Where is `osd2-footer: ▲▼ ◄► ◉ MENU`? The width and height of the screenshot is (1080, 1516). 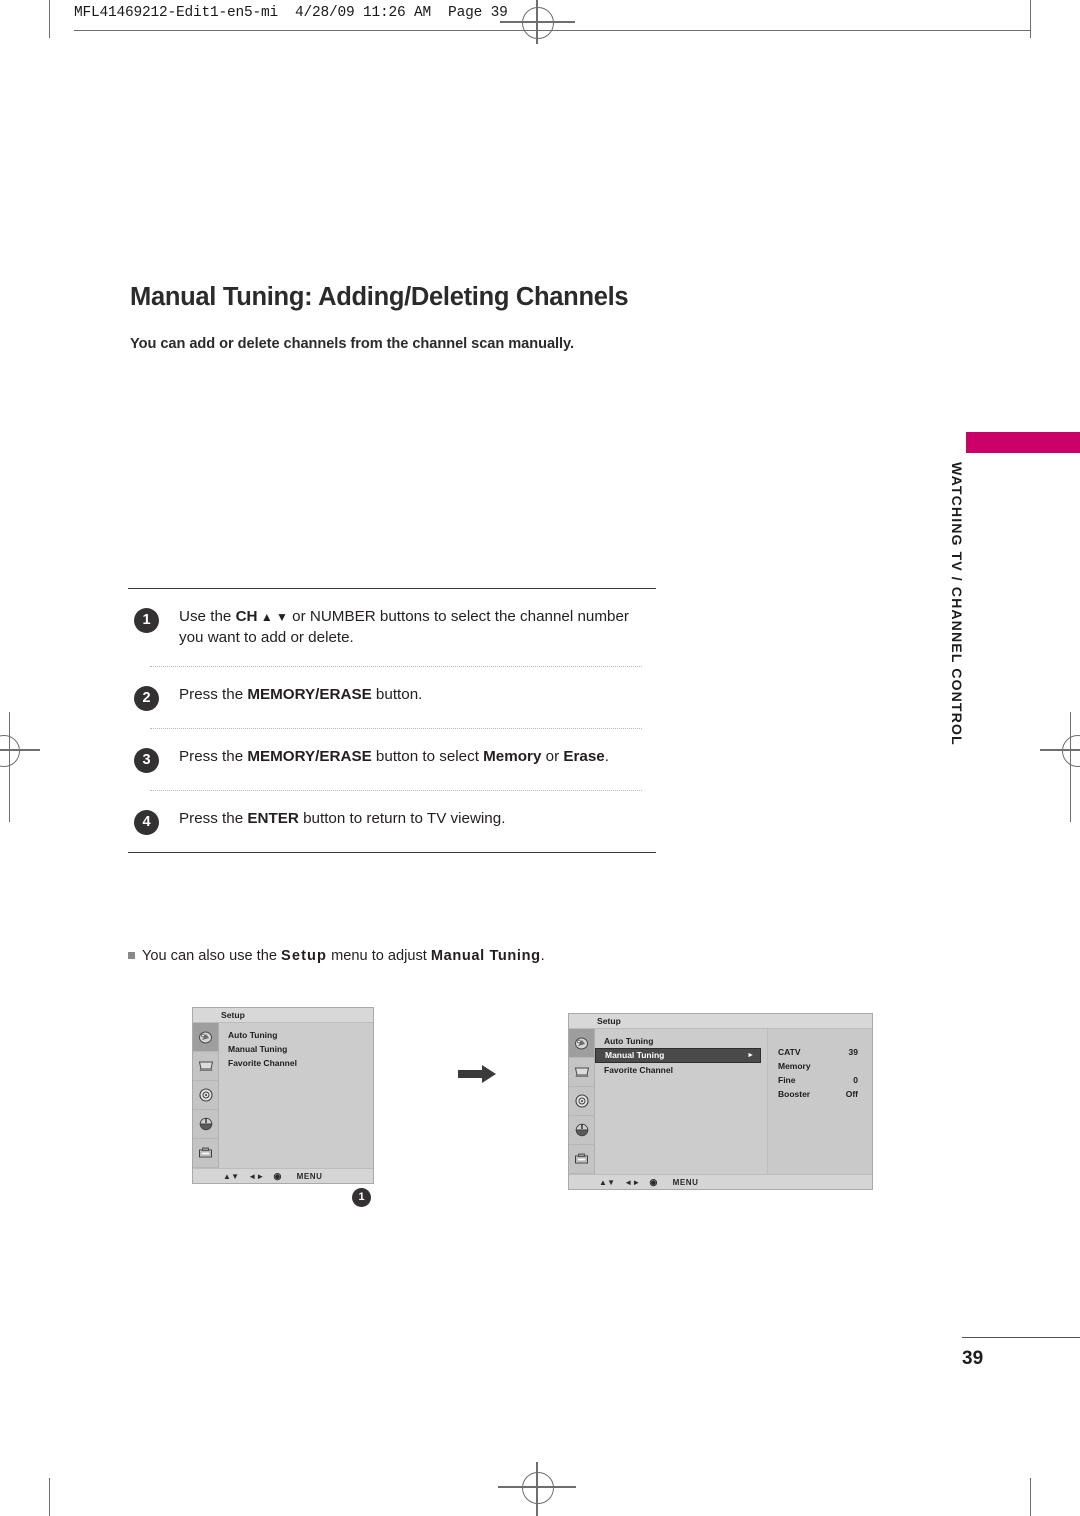 osd2-footer: ▲▼ ◄► ◉ MENU is located at coordinates (720, 1181).